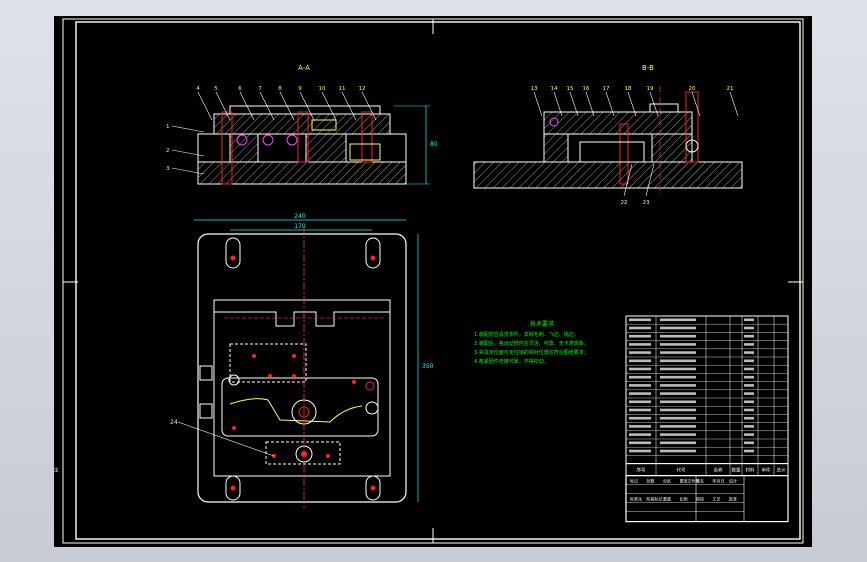 This screenshot has width=867, height=562. What do you see at coordinates (531, 352) in the screenshot?
I see `note-line-3: 3.夹具定位面与定位销的相对位置应符合图纸要求；` at bounding box center [531, 352].